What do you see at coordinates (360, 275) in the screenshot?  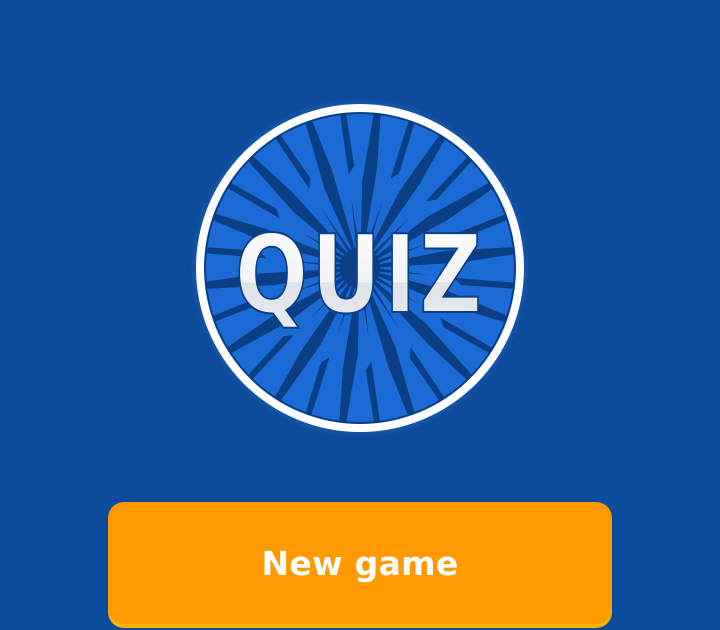 I see `quiz-logo-text: QUIZ` at bounding box center [360, 275].